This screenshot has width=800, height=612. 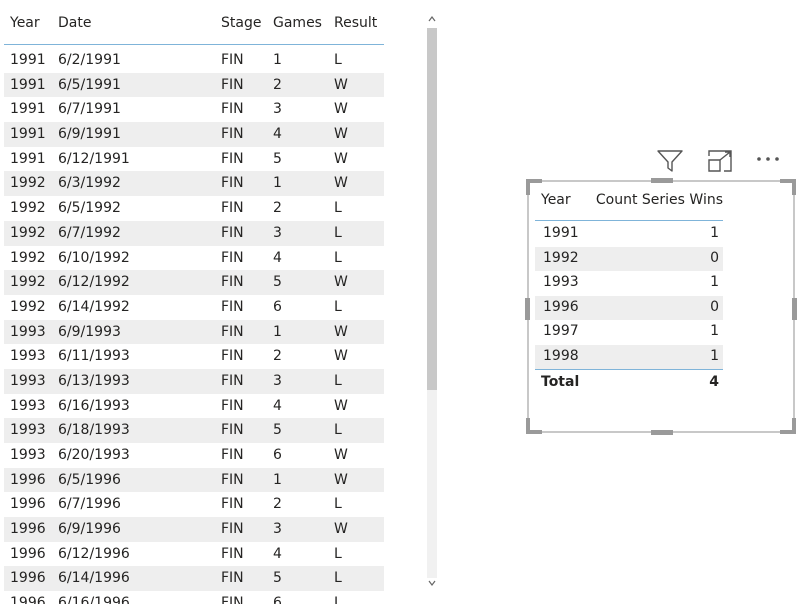 What do you see at coordinates (277, 578) in the screenshot?
I see `cell-games: 5` at bounding box center [277, 578].